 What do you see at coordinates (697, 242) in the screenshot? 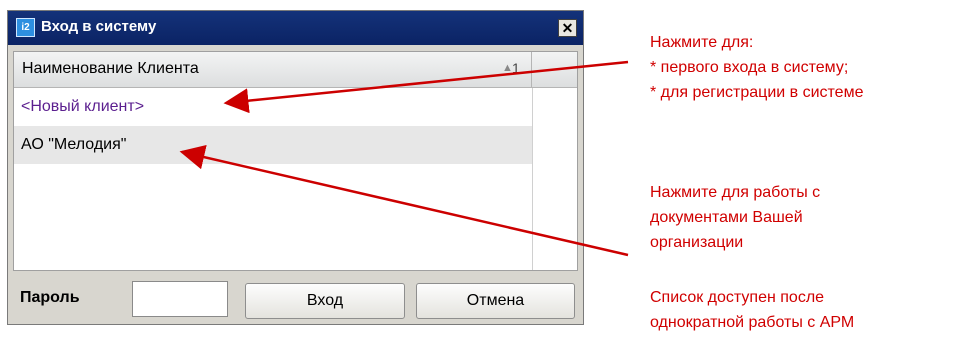
I see `annotation-line: организации` at bounding box center [697, 242].